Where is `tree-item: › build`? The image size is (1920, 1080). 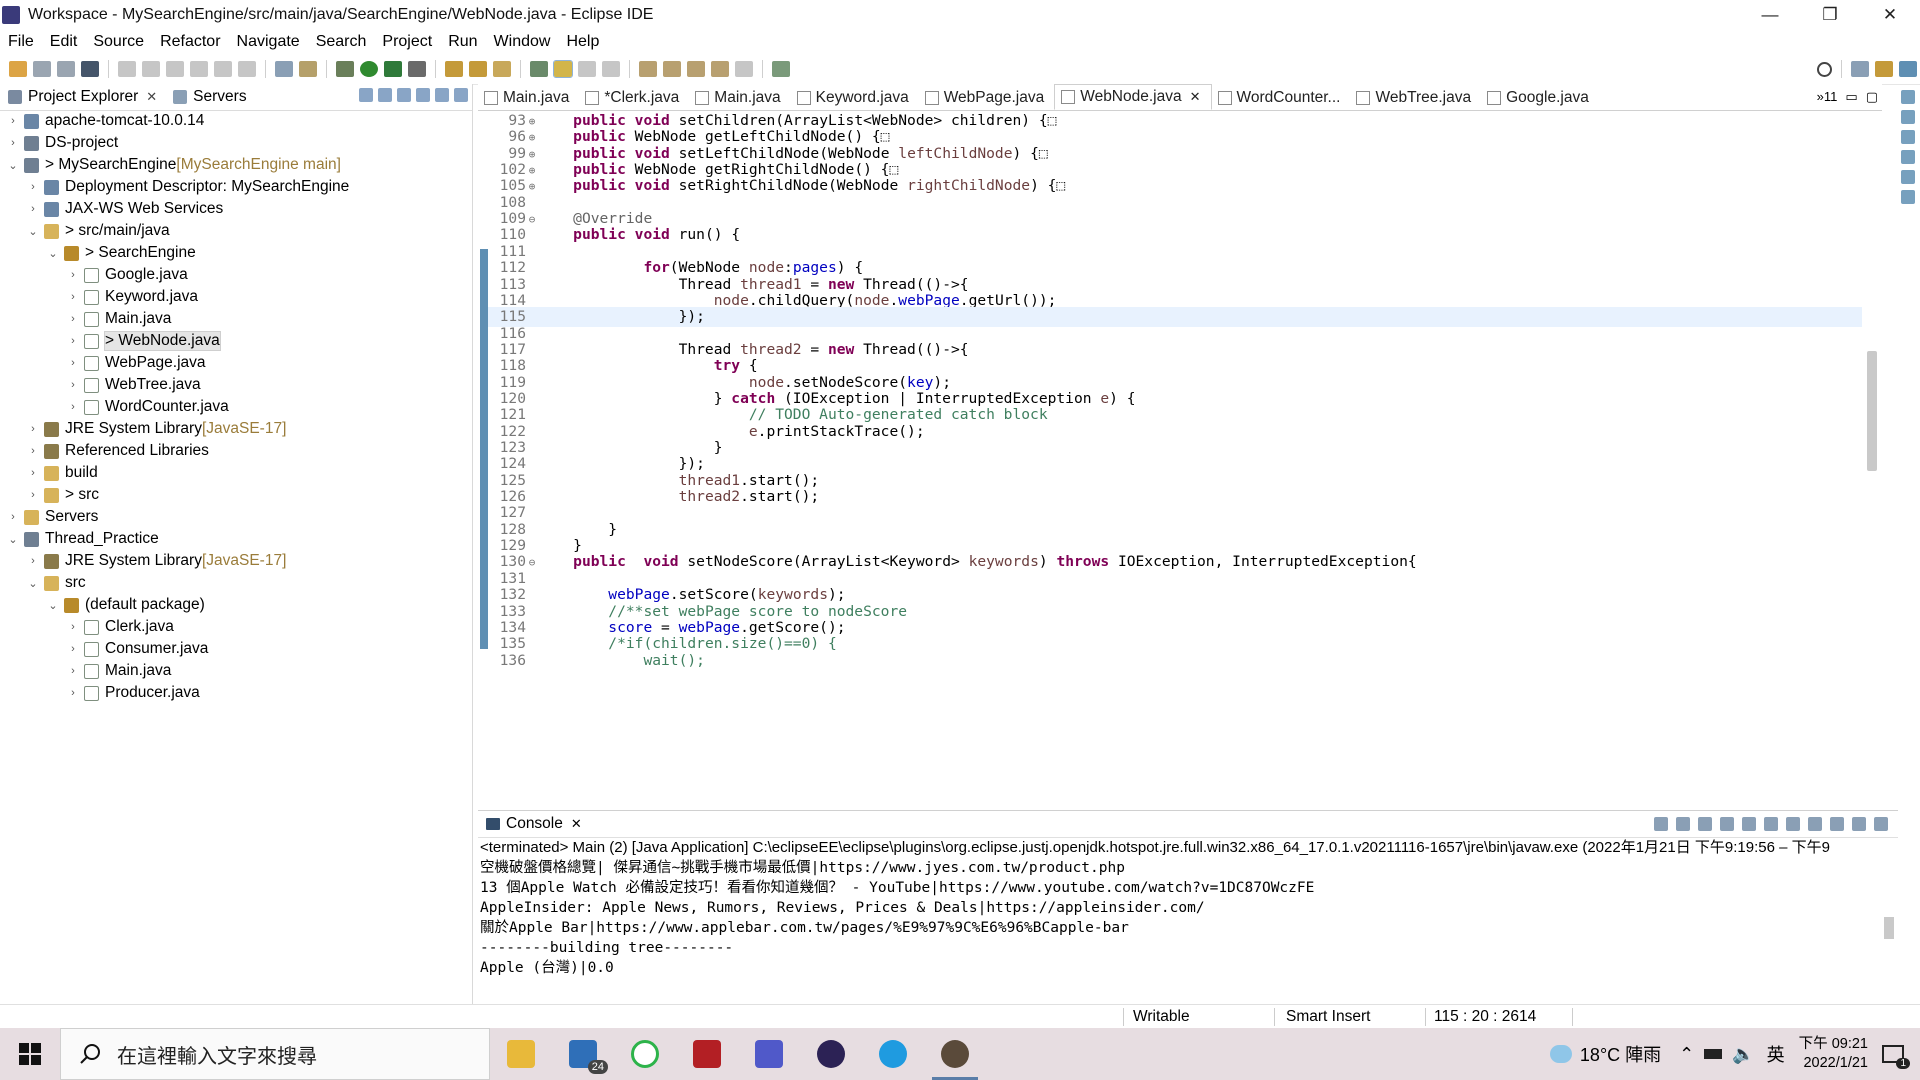
tree-item: › build is located at coordinates (236, 473).